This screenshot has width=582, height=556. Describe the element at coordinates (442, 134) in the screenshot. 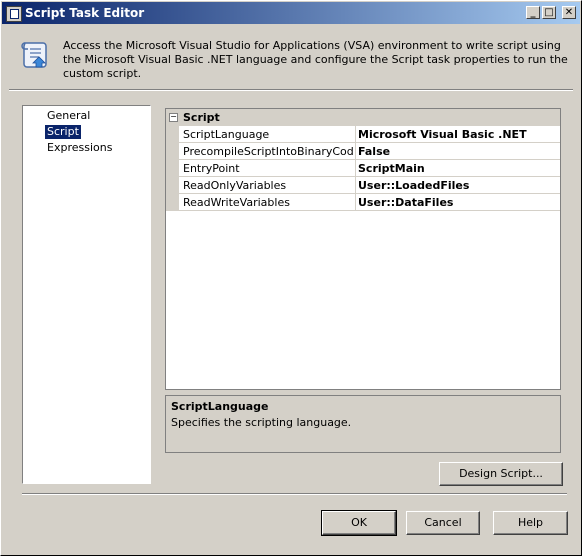

I see `property-value: Microsoft Visual Basic .NET` at that location.